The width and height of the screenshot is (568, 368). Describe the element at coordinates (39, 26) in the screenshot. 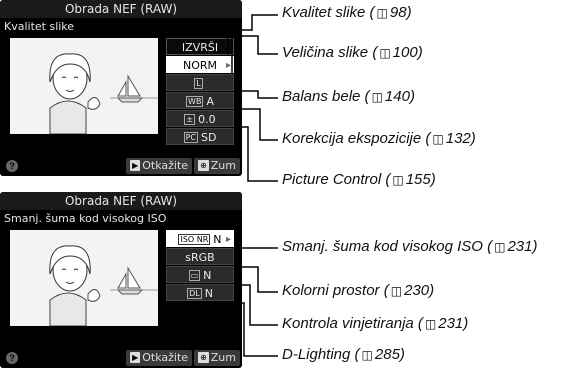

I see `screen-subtitle: Kvalitet slike` at that location.